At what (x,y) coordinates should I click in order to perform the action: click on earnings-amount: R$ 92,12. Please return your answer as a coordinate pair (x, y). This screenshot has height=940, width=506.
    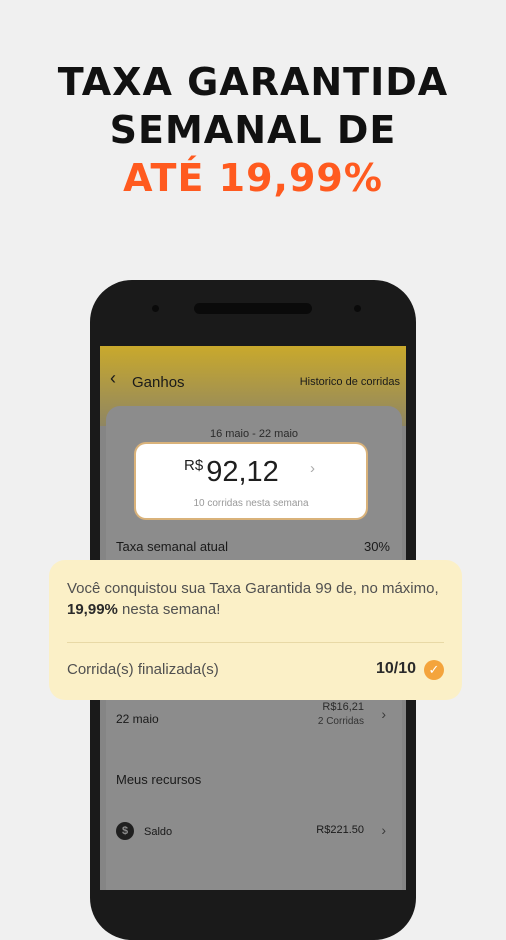
    Looking at the image, I should click on (231, 472).